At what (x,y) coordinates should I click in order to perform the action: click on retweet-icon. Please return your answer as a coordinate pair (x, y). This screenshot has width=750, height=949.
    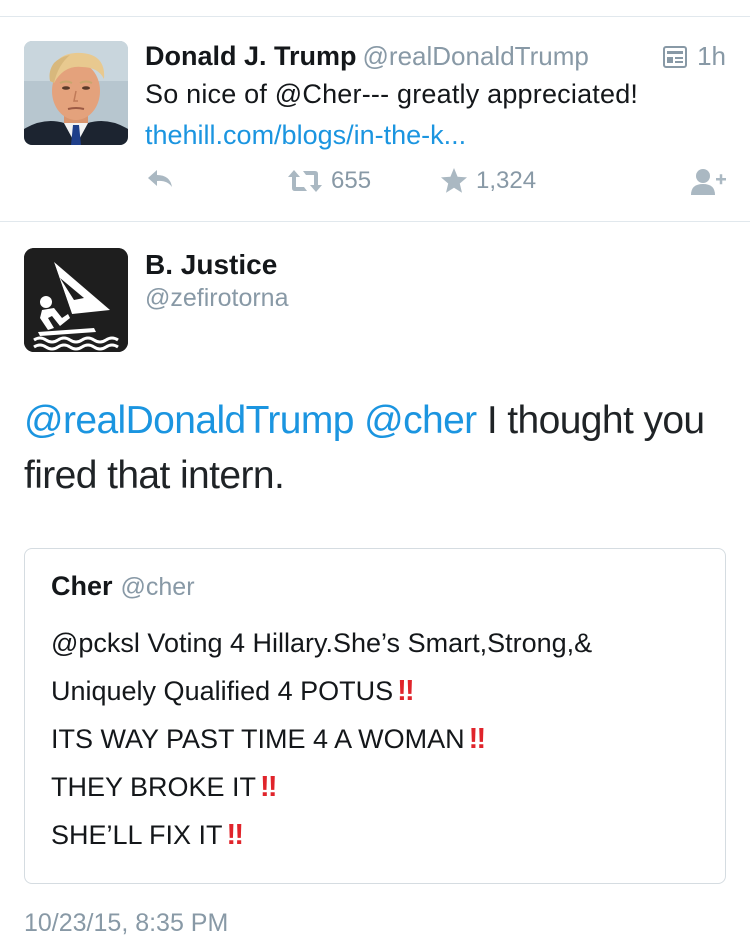
    Looking at the image, I should click on (305, 181).